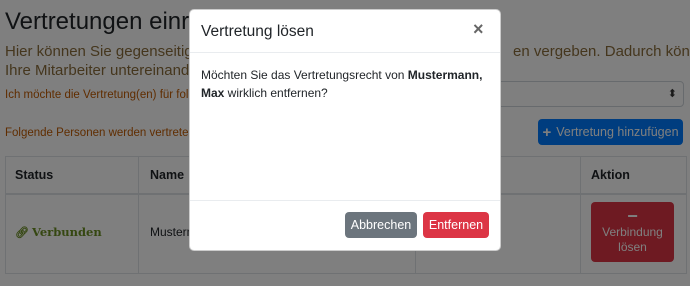  Describe the element at coordinates (257, 31) in the screenshot. I see `modal-title: Vertretung lösen` at that location.